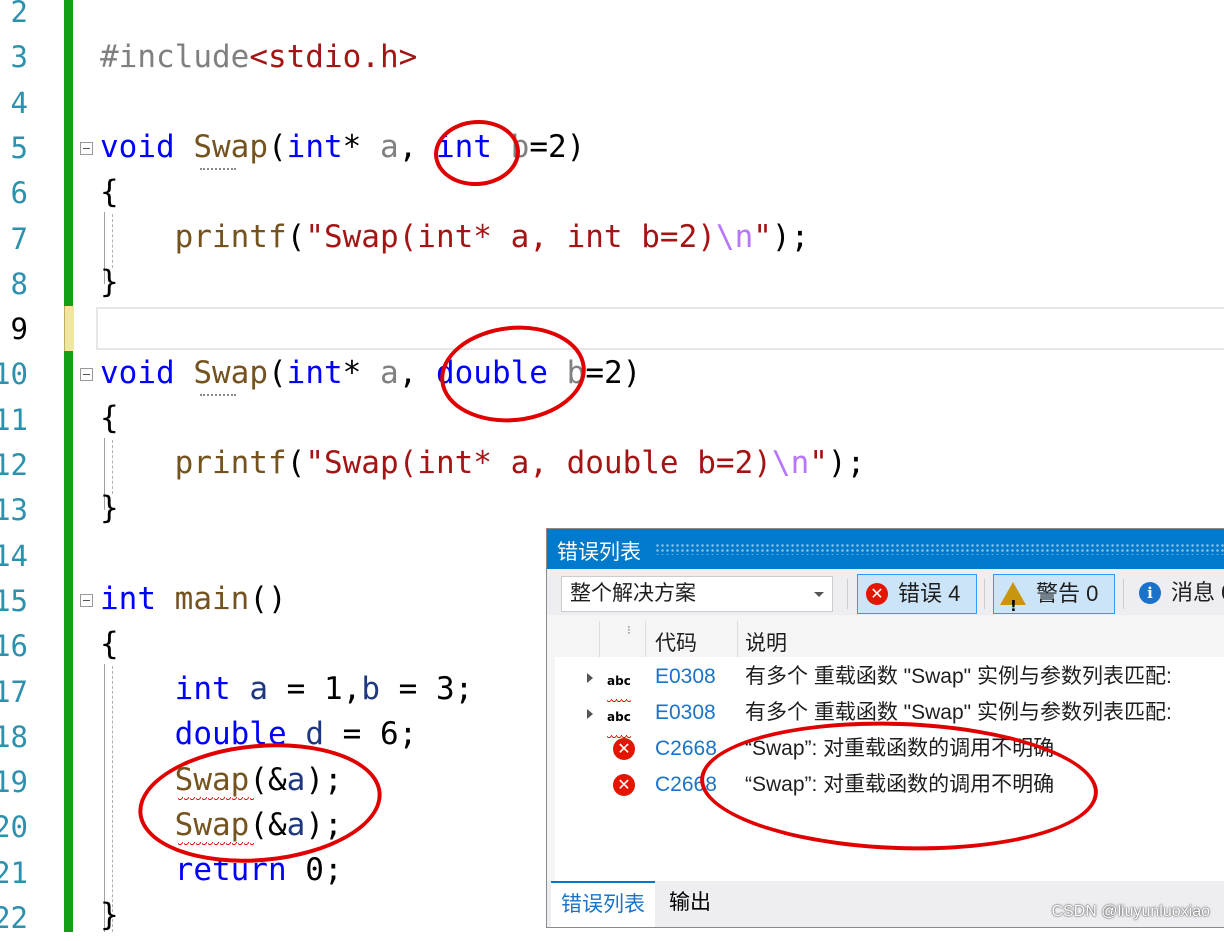 The height and width of the screenshot is (941, 1224). I want to click on code-line-13: }, so click(109, 508).